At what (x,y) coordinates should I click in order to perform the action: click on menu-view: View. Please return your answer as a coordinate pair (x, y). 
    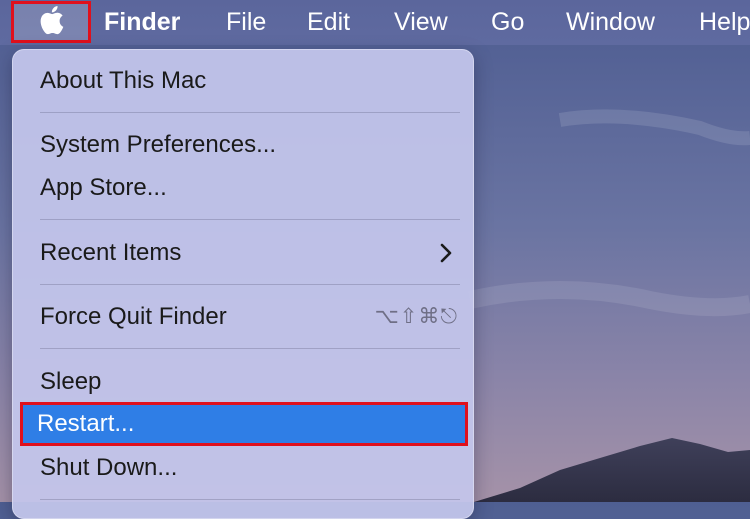
    Looking at the image, I should click on (421, 22).